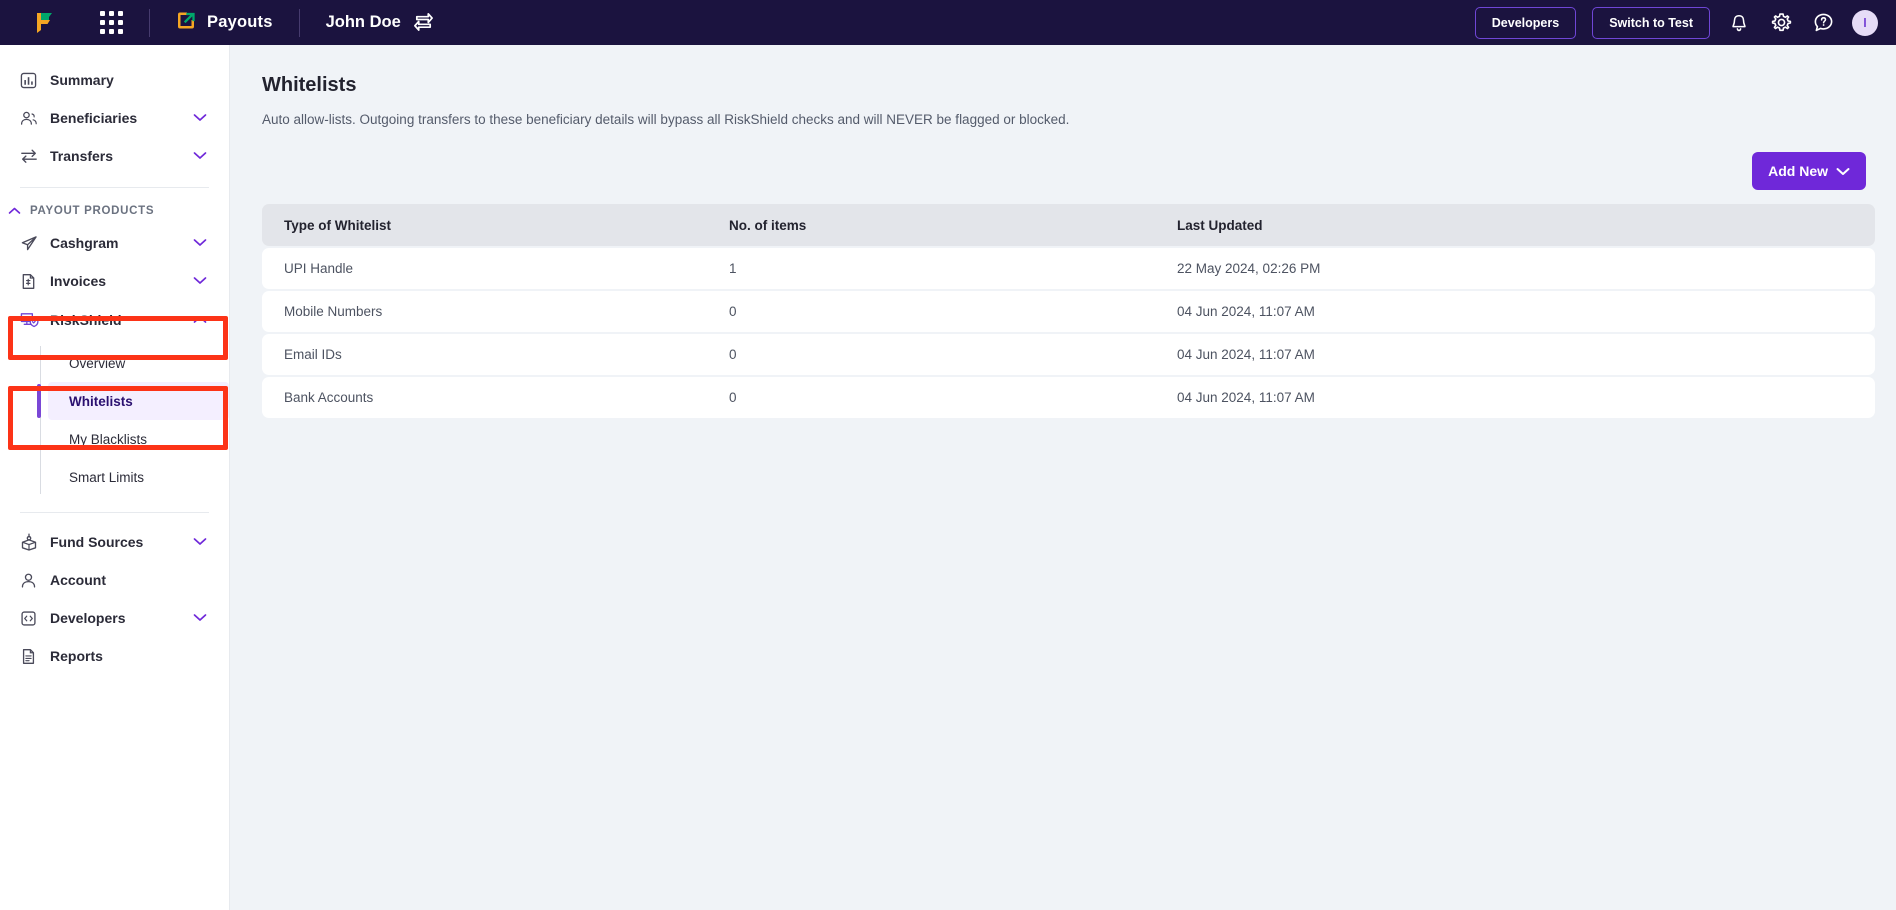  Describe the element at coordinates (86, 320) in the screenshot. I see `sidebar-item-label: RiskShield` at that location.